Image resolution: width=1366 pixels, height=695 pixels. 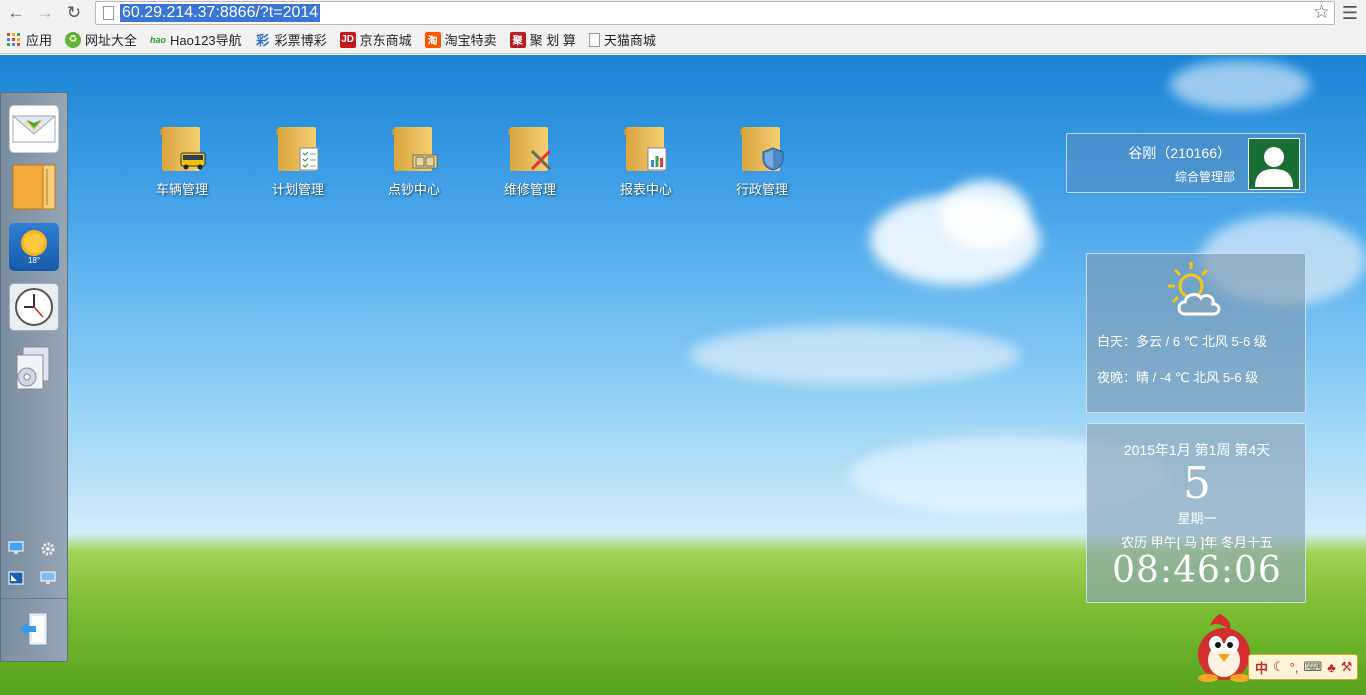 I want to click on bookmark-label: 聚 划 算, so click(x=552, y=40).